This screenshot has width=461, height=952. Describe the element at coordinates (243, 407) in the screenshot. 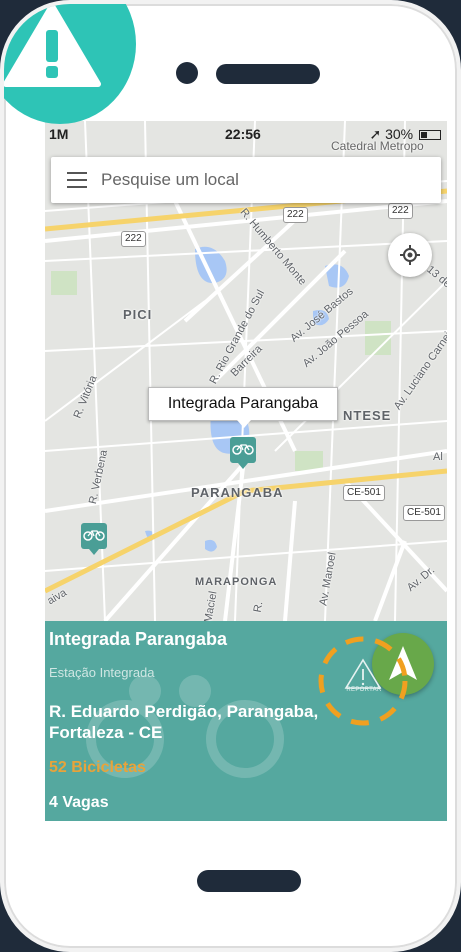

I see `station-tooltip: Integrada Parangaba` at that location.